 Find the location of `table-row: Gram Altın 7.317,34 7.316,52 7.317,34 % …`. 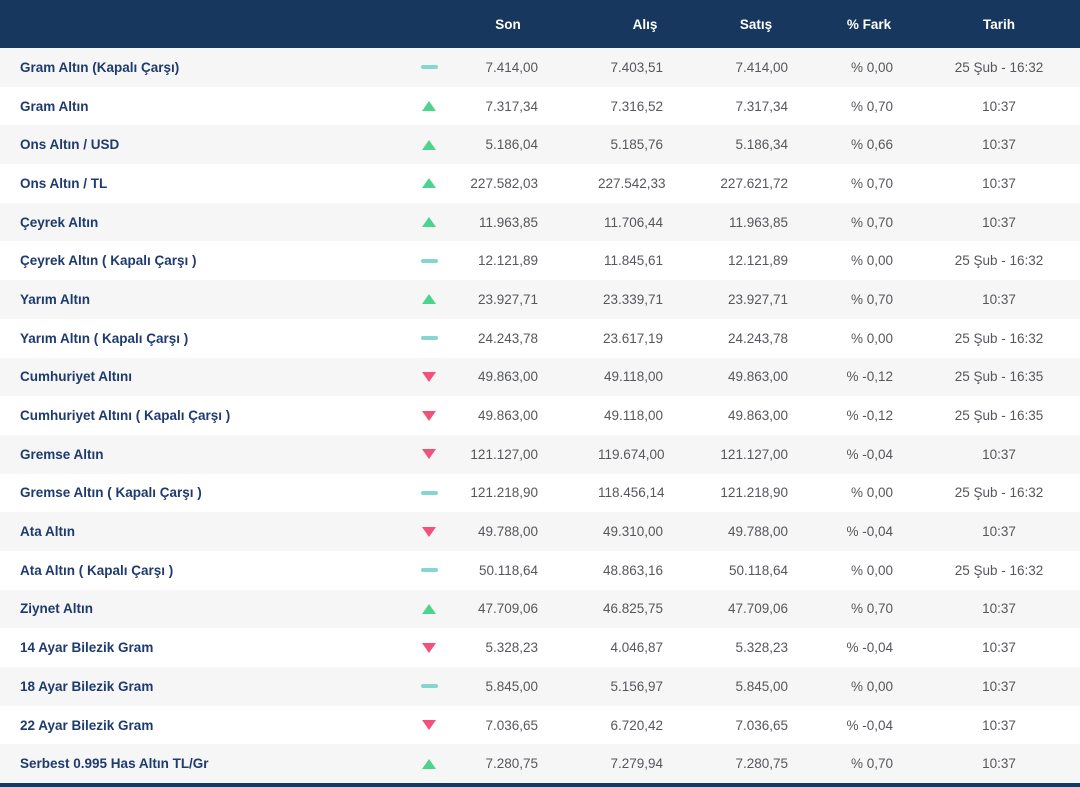

table-row: Gram Altın 7.317,34 7.316,52 7.317,34 % … is located at coordinates (540, 106).